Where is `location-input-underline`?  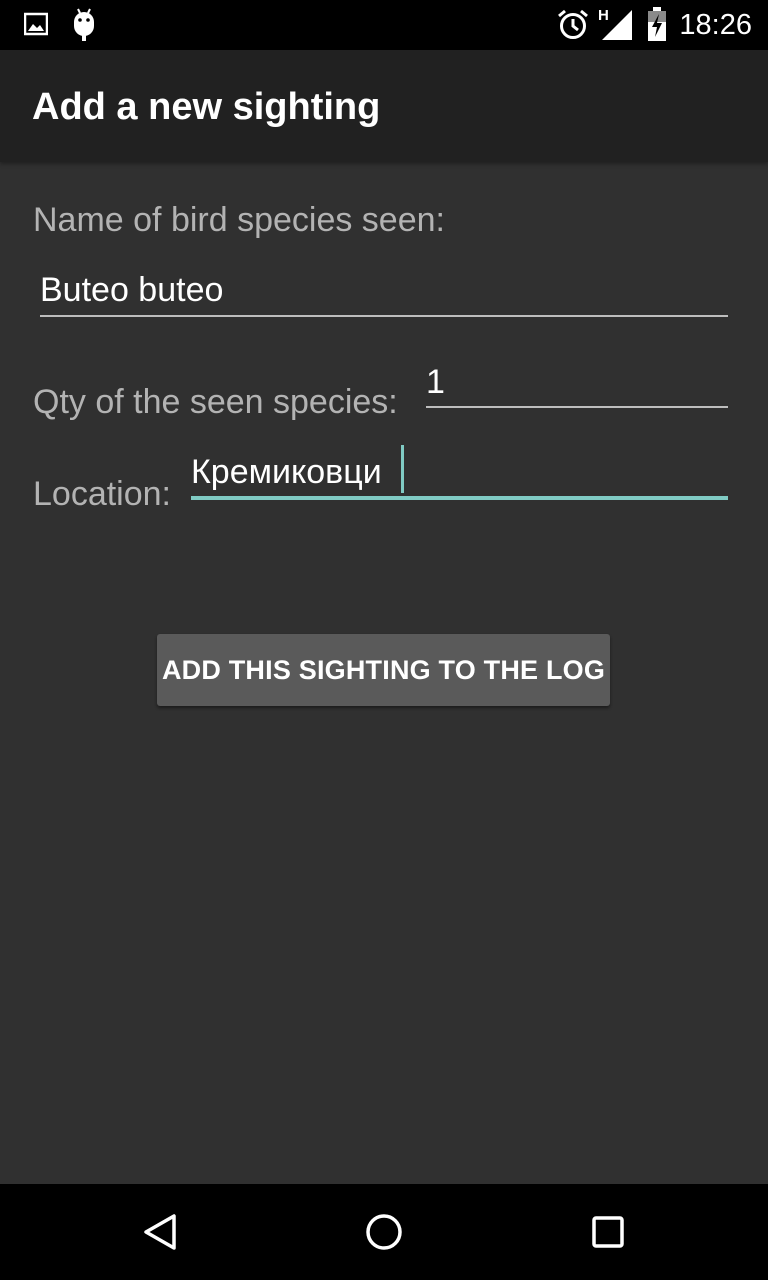 location-input-underline is located at coordinates (459, 498).